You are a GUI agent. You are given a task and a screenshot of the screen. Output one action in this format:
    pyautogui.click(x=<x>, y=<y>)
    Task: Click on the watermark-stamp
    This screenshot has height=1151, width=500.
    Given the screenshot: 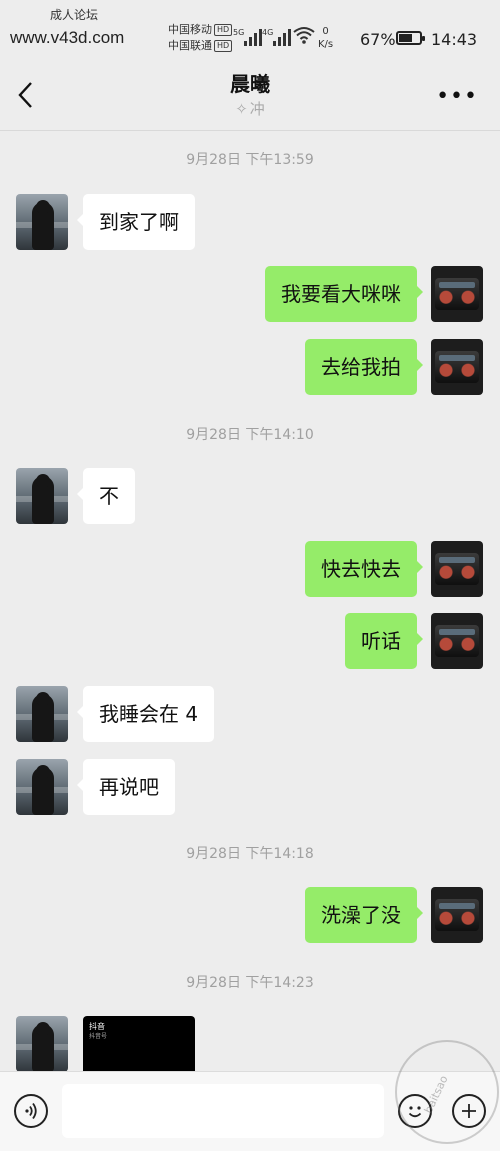 What is the action you would take?
    pyautogui.click(x=447, y=1092)
    